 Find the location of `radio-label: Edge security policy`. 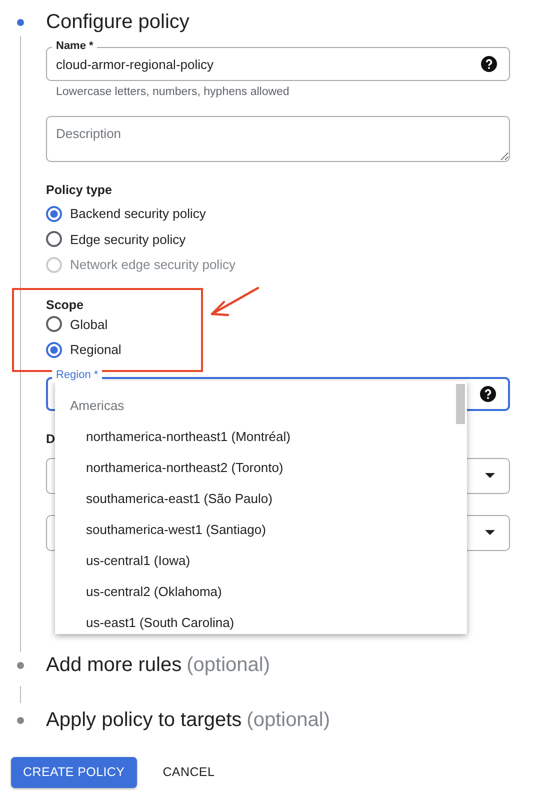

radio-label: Edge security policy is located at coordinates (128, 239).